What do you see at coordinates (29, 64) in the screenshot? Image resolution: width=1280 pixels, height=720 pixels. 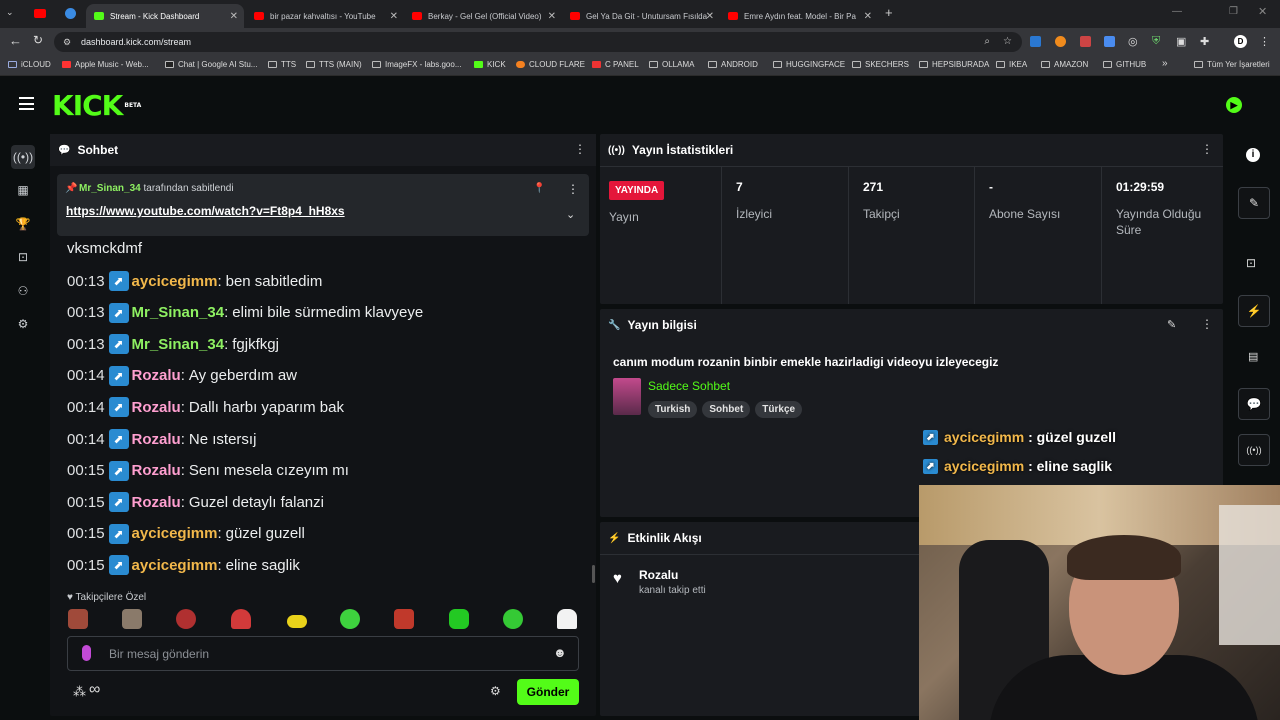 I see `bookmark-item: iCLOUD` at bounding box center [29, 64].